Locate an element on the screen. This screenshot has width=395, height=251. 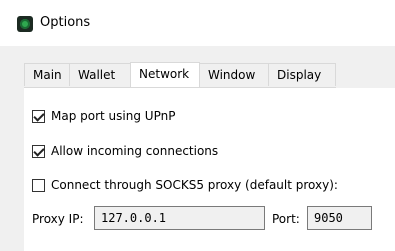
window-title: Options is located at coordinates (65, 22).